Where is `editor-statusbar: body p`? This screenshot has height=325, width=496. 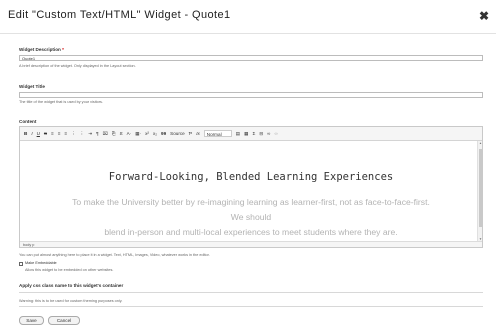 editor-statusbar: body p is located at coordinates (251, 244).